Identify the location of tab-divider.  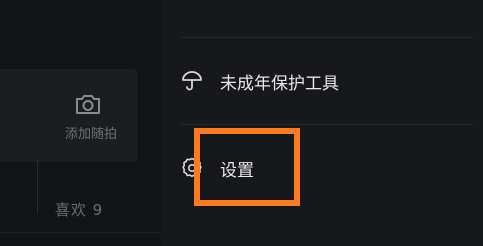
(80, 232).